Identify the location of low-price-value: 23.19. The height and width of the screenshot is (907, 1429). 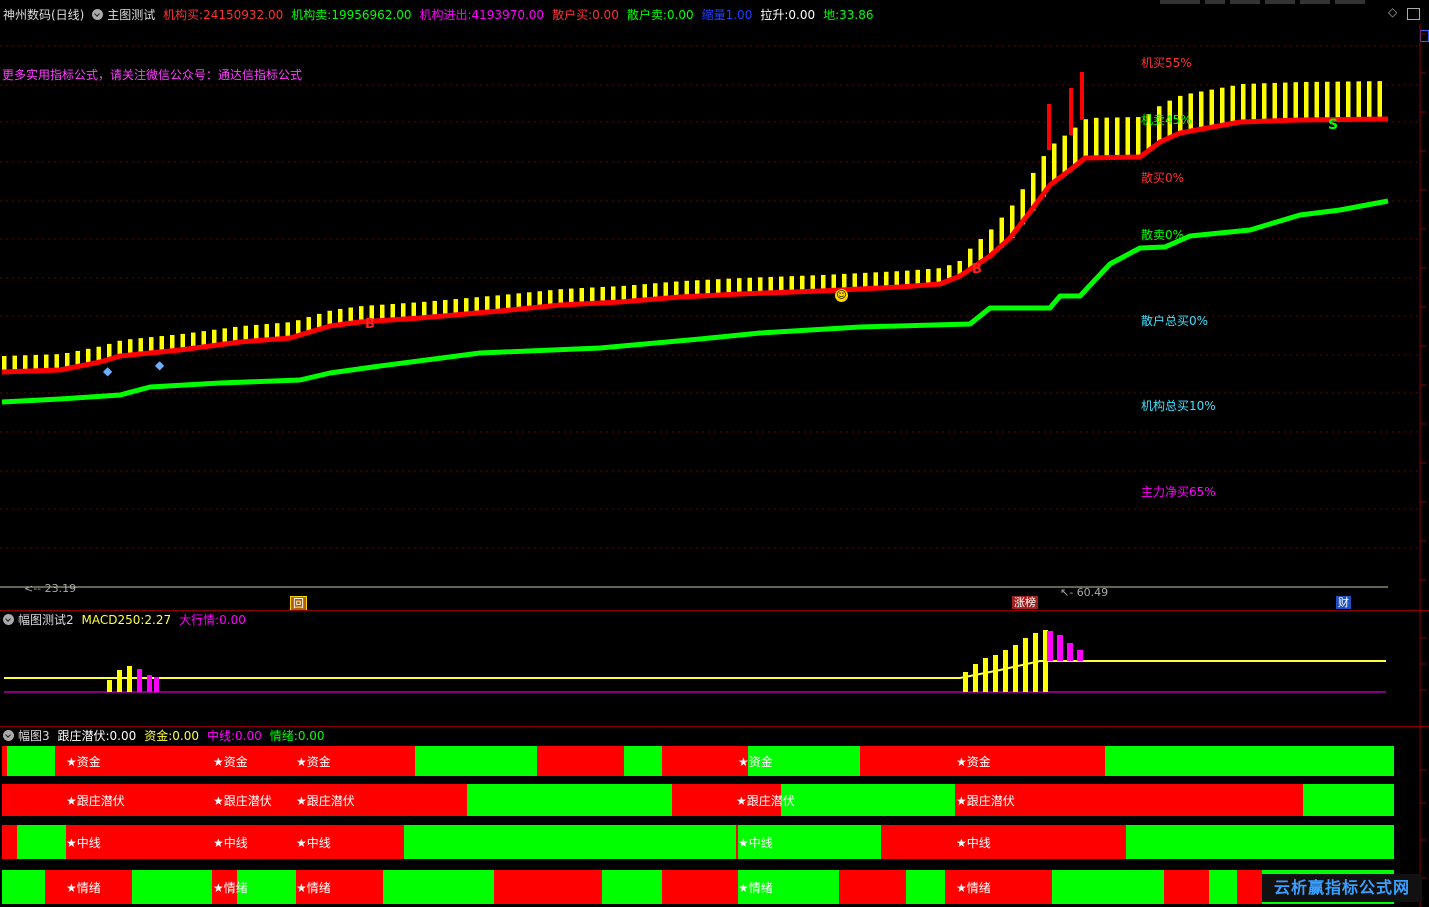
(60, 588).